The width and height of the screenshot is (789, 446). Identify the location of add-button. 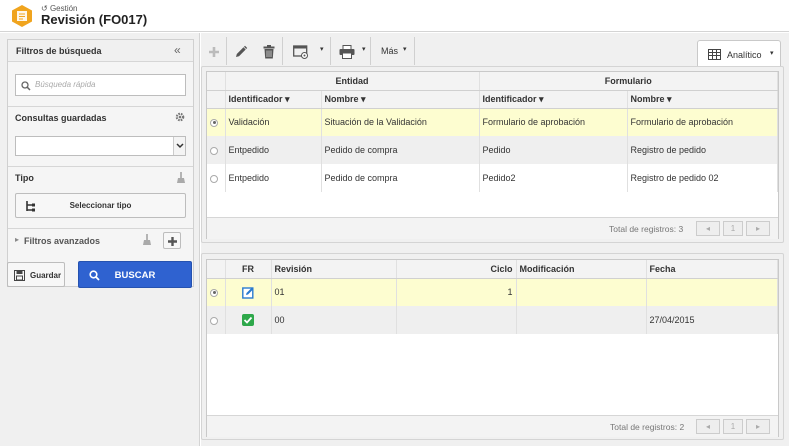
(214, 51).